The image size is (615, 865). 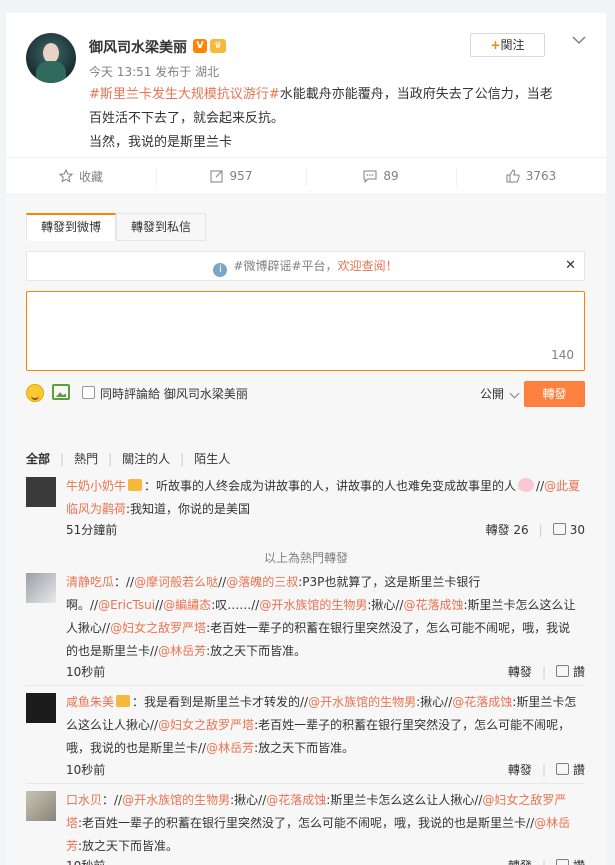 What do you see at coordinates (262, 582) in the screenshot?
I see `mention-link: @落魄的三叔` at bounding box center [262, 582].